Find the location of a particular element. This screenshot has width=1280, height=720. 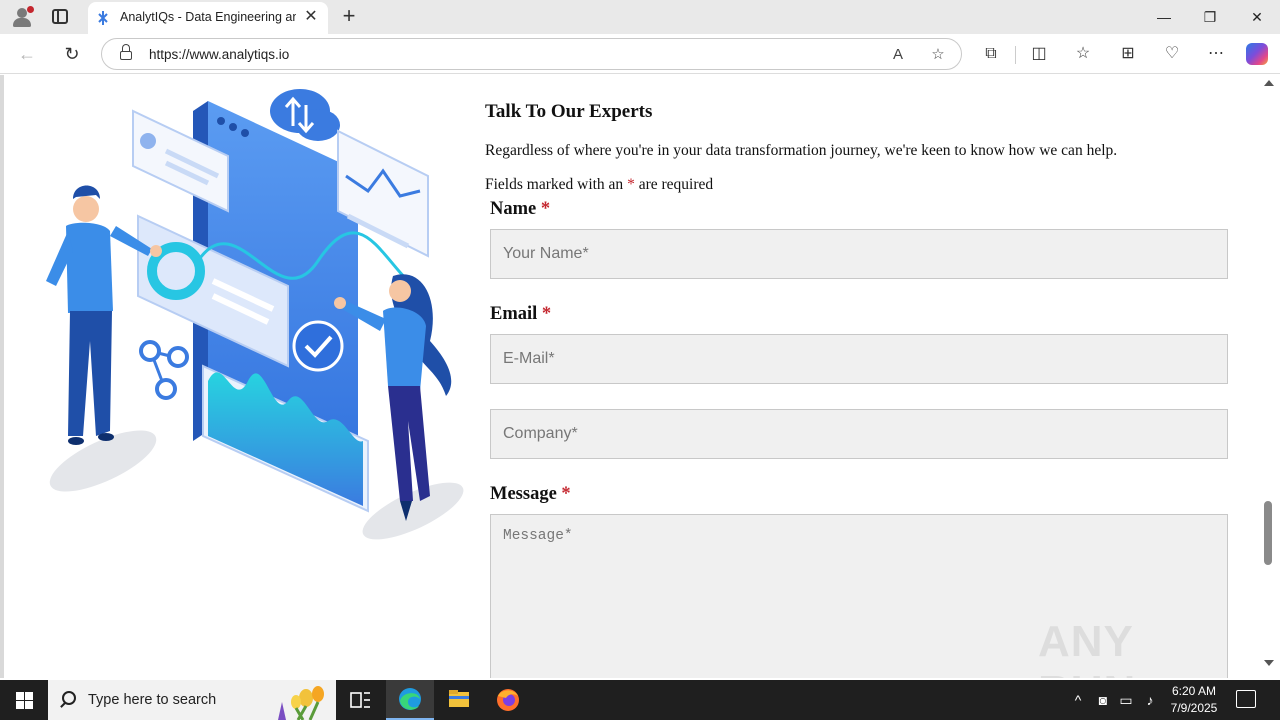

notifications-icon is located at coordinates (1246, 699).